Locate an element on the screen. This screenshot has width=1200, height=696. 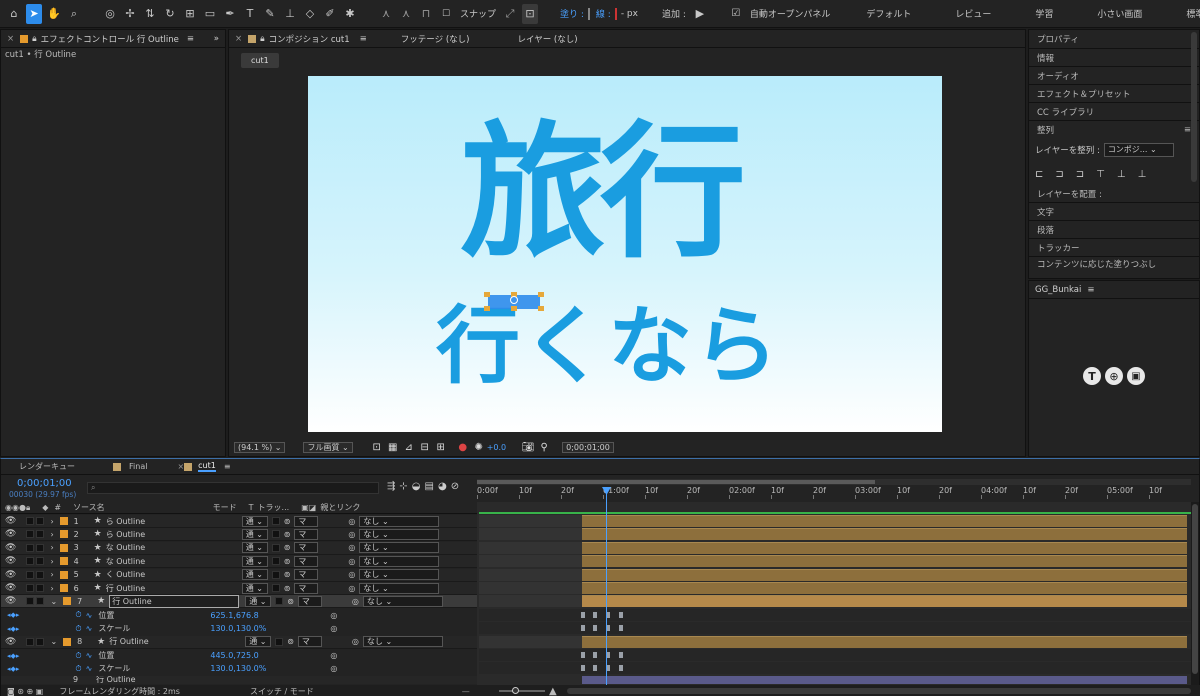
close-icon: × is located at coordinates (238, 39).